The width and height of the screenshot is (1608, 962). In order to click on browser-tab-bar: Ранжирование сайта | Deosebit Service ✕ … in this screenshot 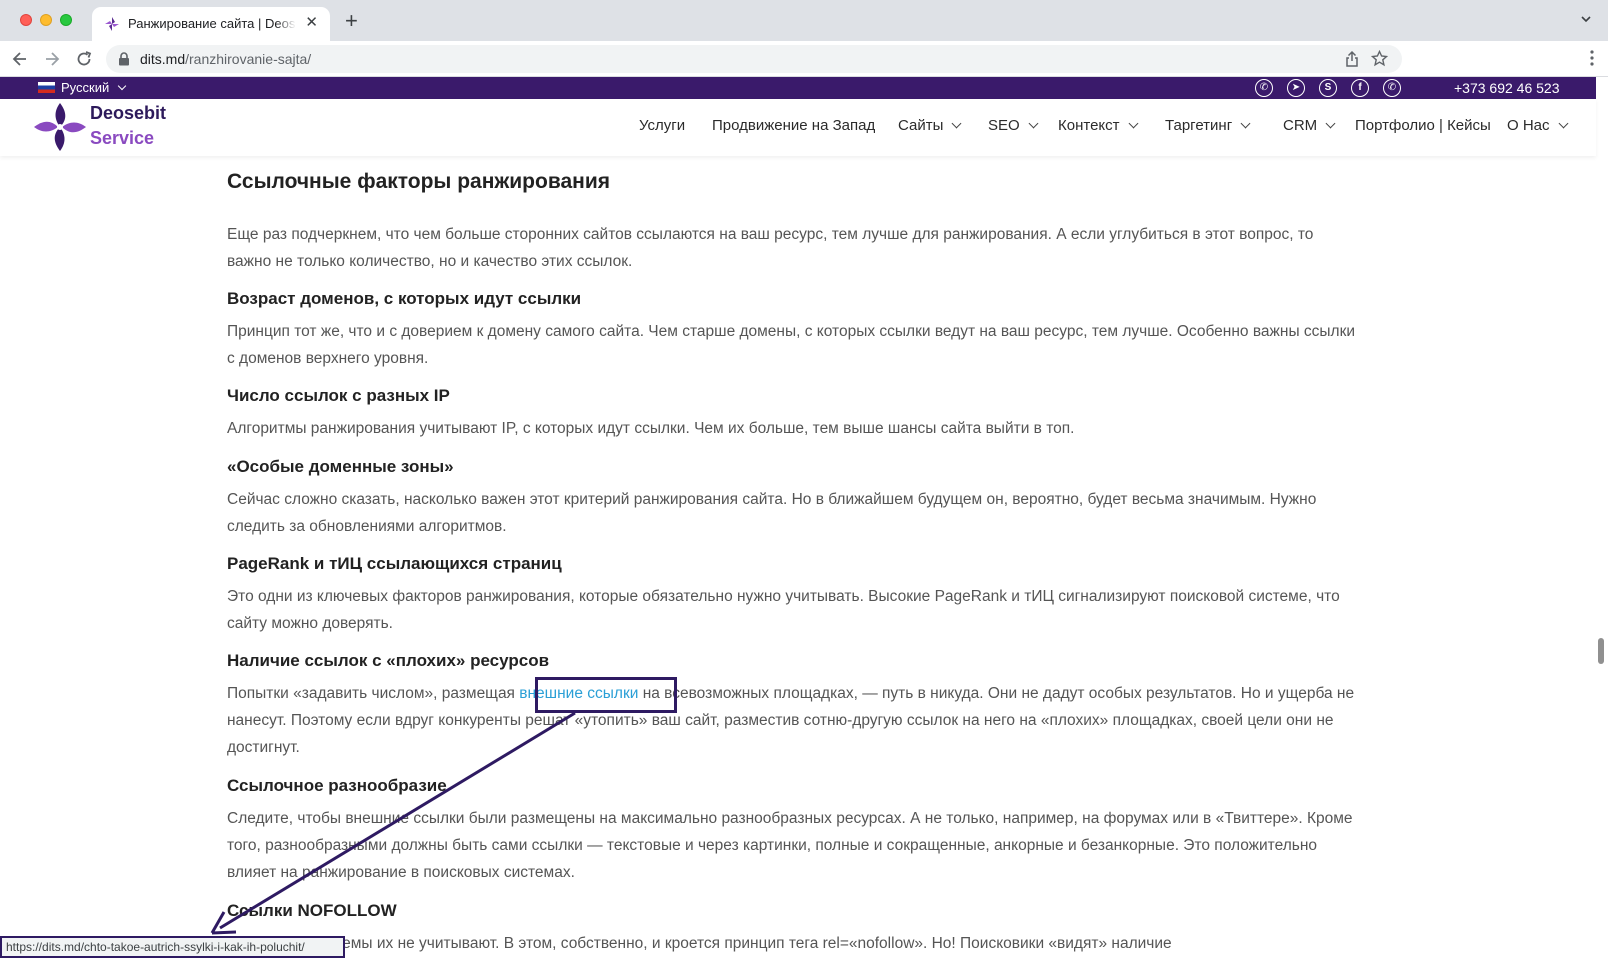, I will do `click(804, 20)`.